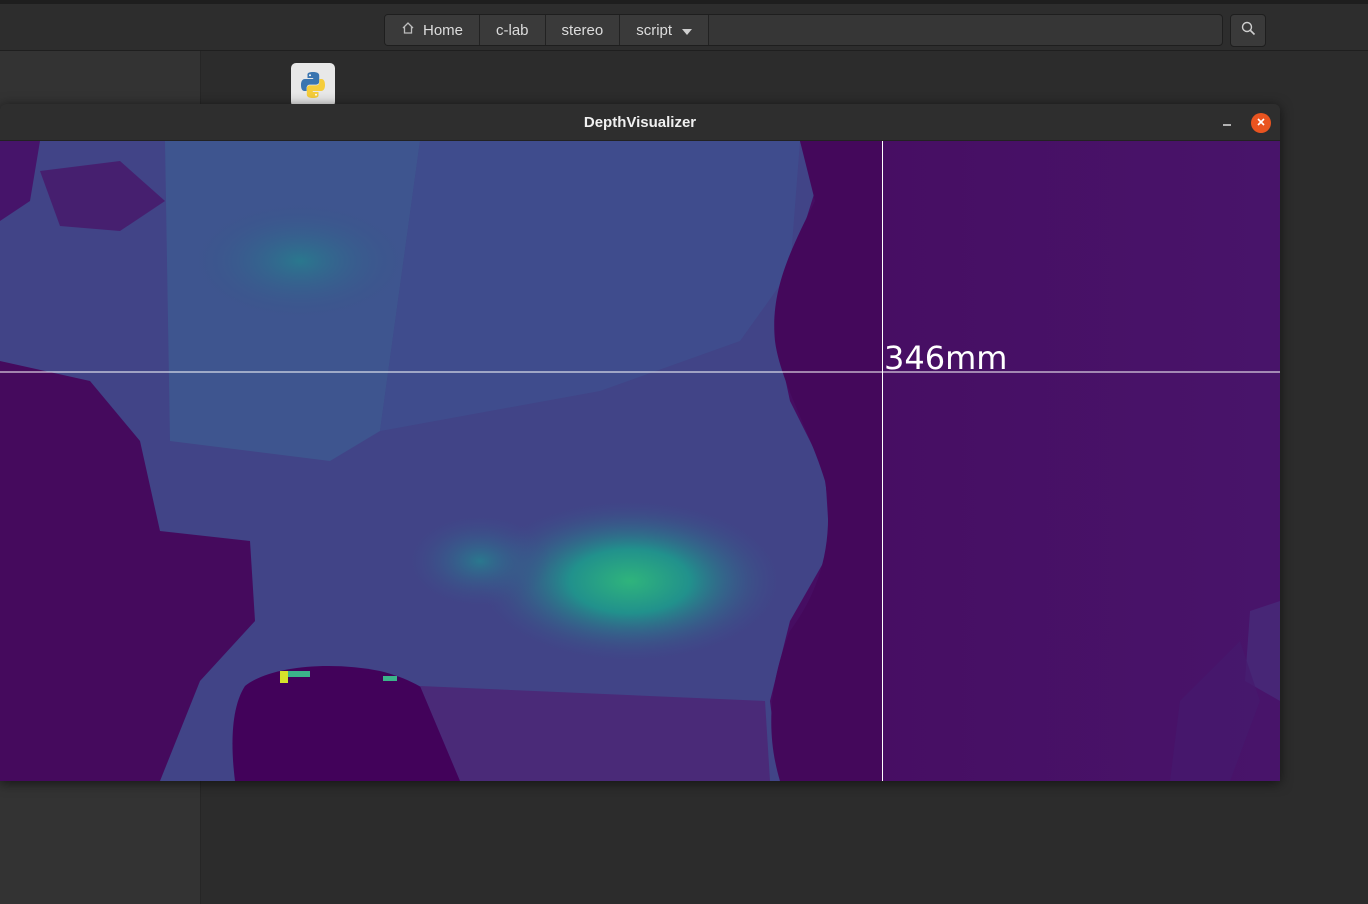 The image size is (1368, 904). I want to click on minimize-icon, so click(1227, 123).